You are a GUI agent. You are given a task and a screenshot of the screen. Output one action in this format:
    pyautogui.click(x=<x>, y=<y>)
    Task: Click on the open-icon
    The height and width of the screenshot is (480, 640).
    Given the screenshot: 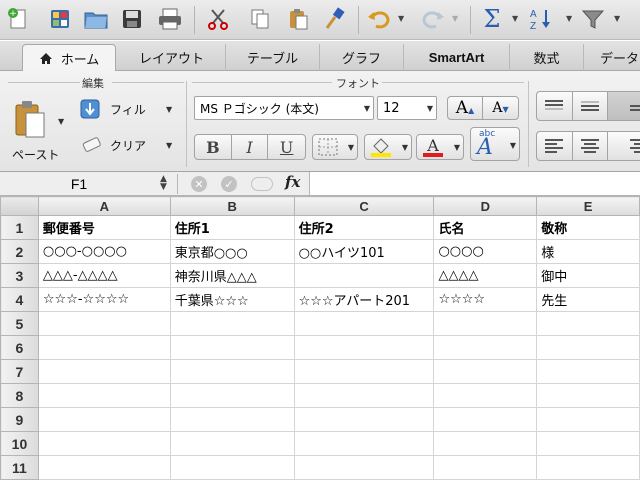 What is the action you would take?
    pyautogui.click(x=96, y=19)
    